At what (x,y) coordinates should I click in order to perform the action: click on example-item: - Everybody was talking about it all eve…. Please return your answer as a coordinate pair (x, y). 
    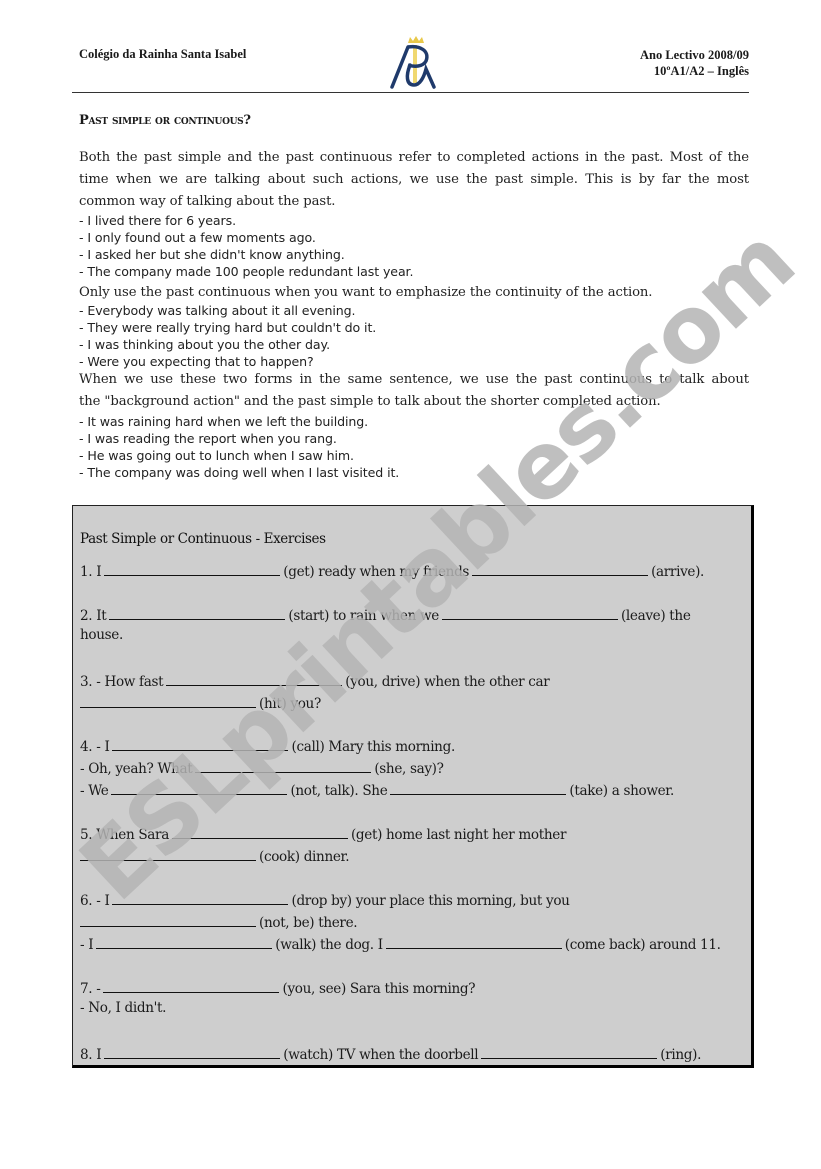
    Looking at the image, I should click on (217, 310).